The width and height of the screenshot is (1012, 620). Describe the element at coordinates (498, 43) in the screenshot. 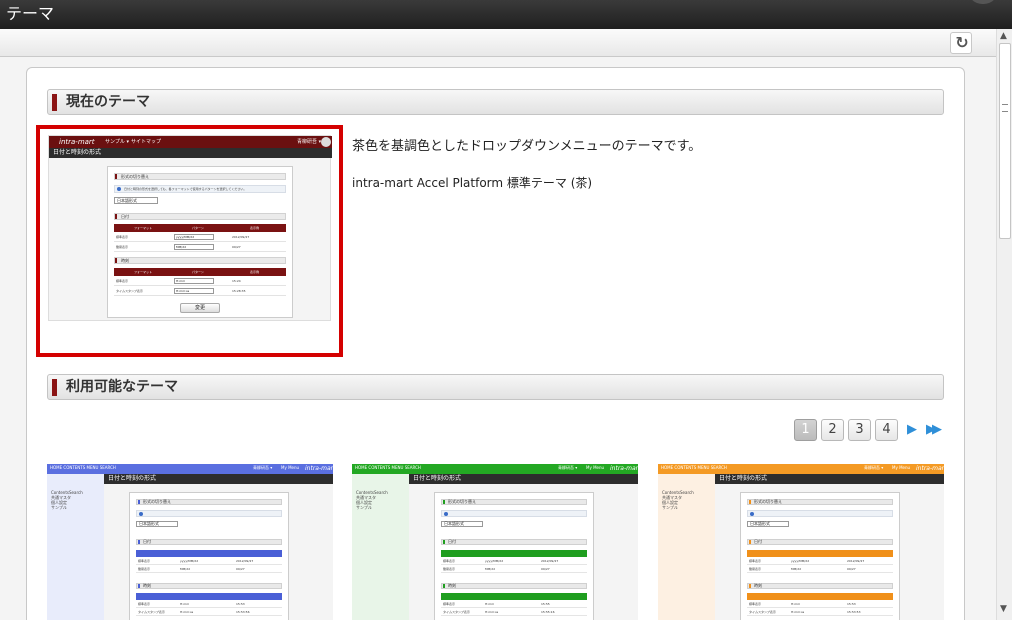

I see `toolbar: ↻` at that location.